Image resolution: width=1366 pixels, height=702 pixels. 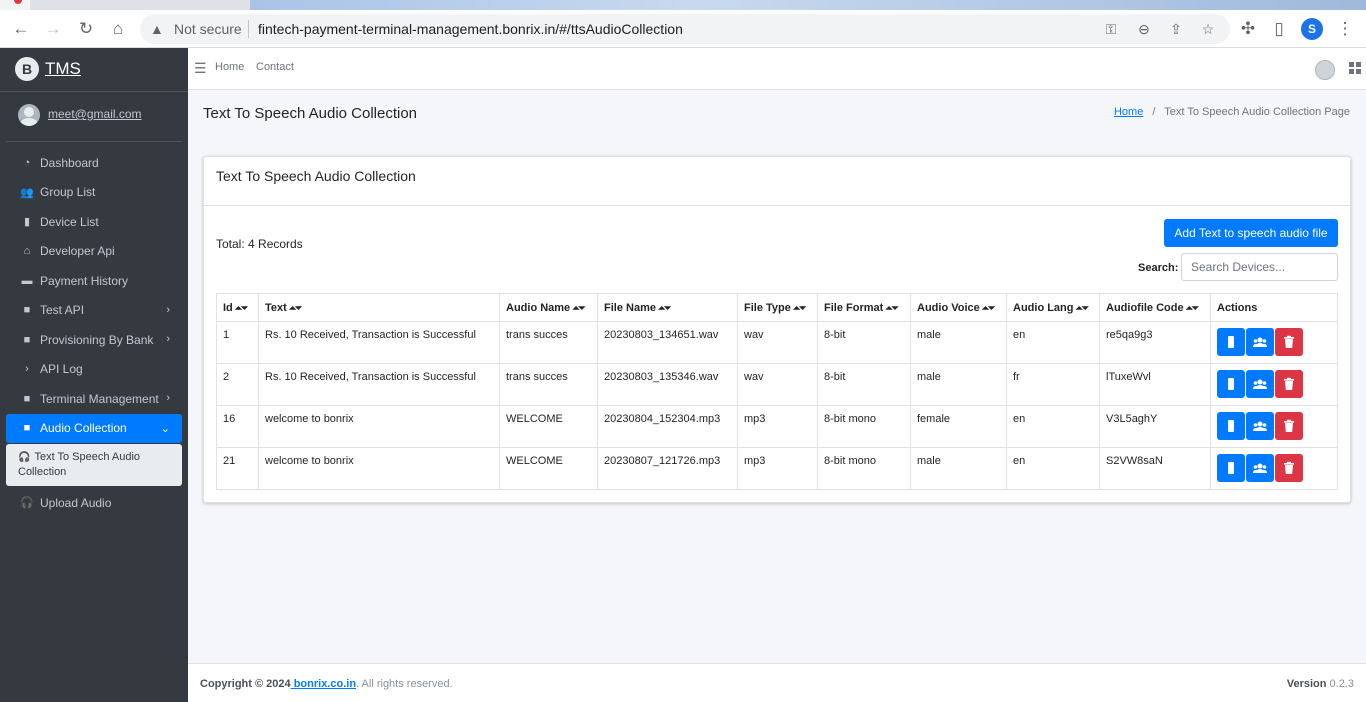 What do you see at coordinates (53, 29) in the screenshot?
I see `forward-arrow-icon: →` at bounding box center [53, 29].